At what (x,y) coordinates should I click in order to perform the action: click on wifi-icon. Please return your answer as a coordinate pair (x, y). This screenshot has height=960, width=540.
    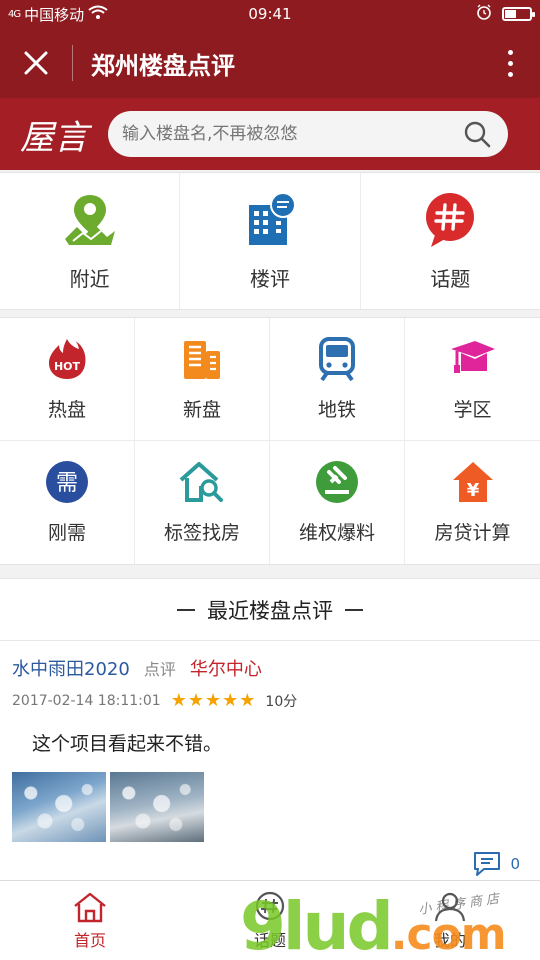
    Looking at the image, I should click on (98, 14).